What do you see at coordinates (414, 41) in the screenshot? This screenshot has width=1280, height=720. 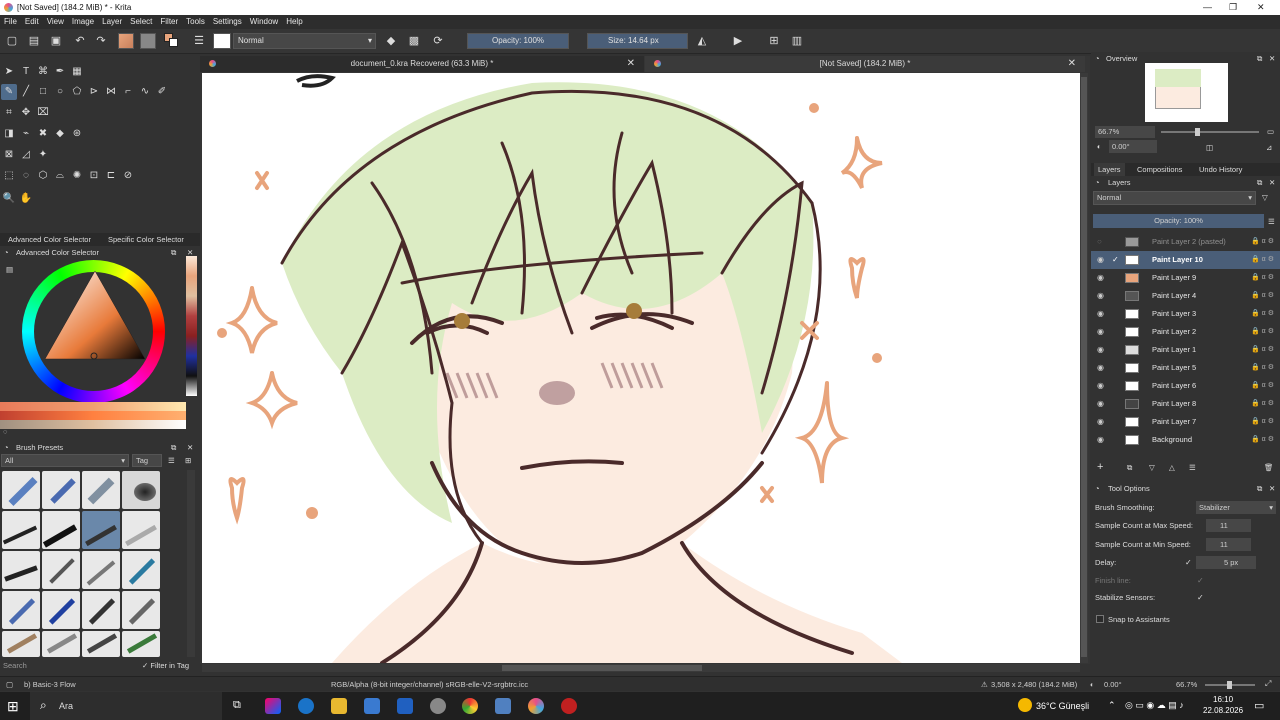 I see `preserve-alpha-icon: ▩` at bounding box center [414, 41].